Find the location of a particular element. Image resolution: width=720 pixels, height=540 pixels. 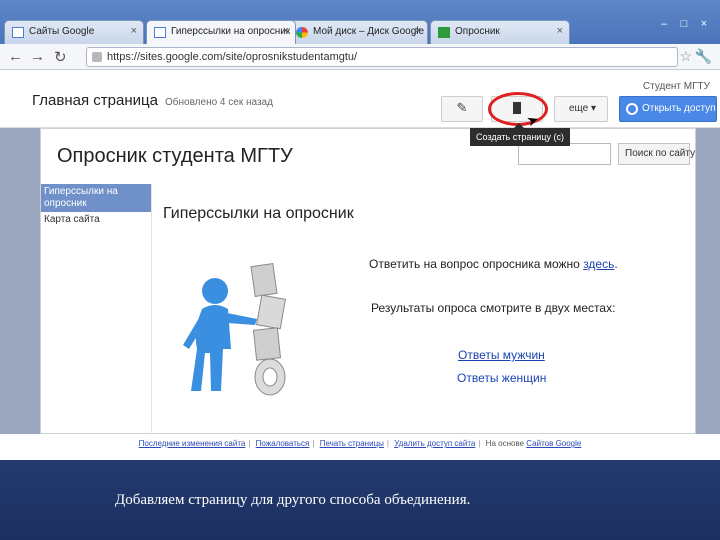

dropdown-arrow-icon: ▾ is located at coordinates (594, 108).